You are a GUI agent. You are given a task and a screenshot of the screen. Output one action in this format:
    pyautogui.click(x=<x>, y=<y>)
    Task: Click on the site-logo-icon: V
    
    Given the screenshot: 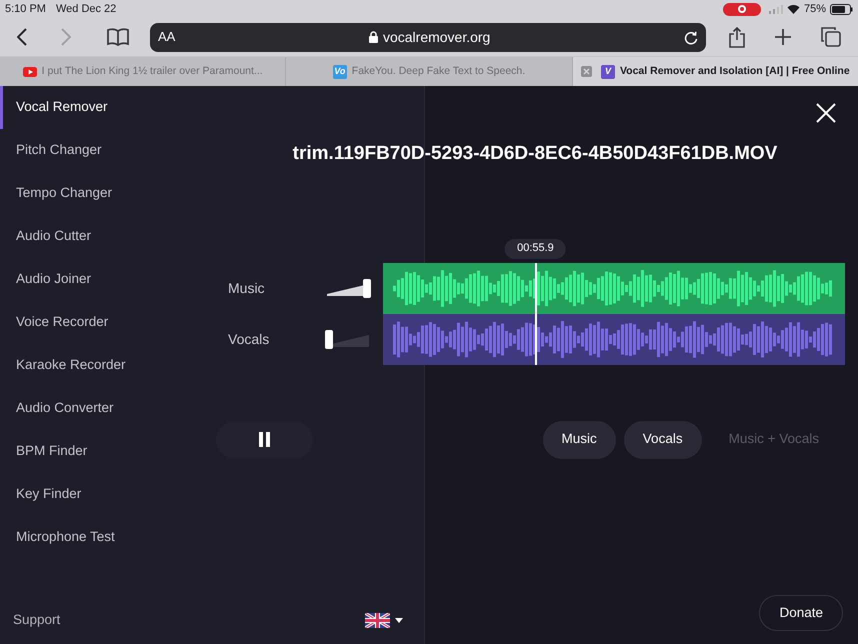 What is the action you would take?
    pyautogui.click(x=607, y=71)
    